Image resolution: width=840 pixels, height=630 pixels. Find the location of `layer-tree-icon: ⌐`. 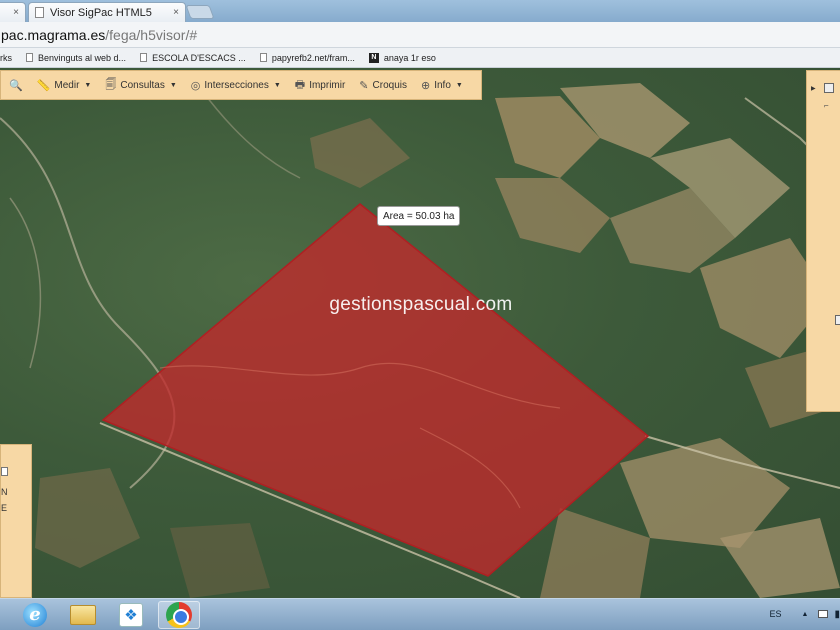

layer-tree-icon: ⌐ is located at coordinates (826, 105).